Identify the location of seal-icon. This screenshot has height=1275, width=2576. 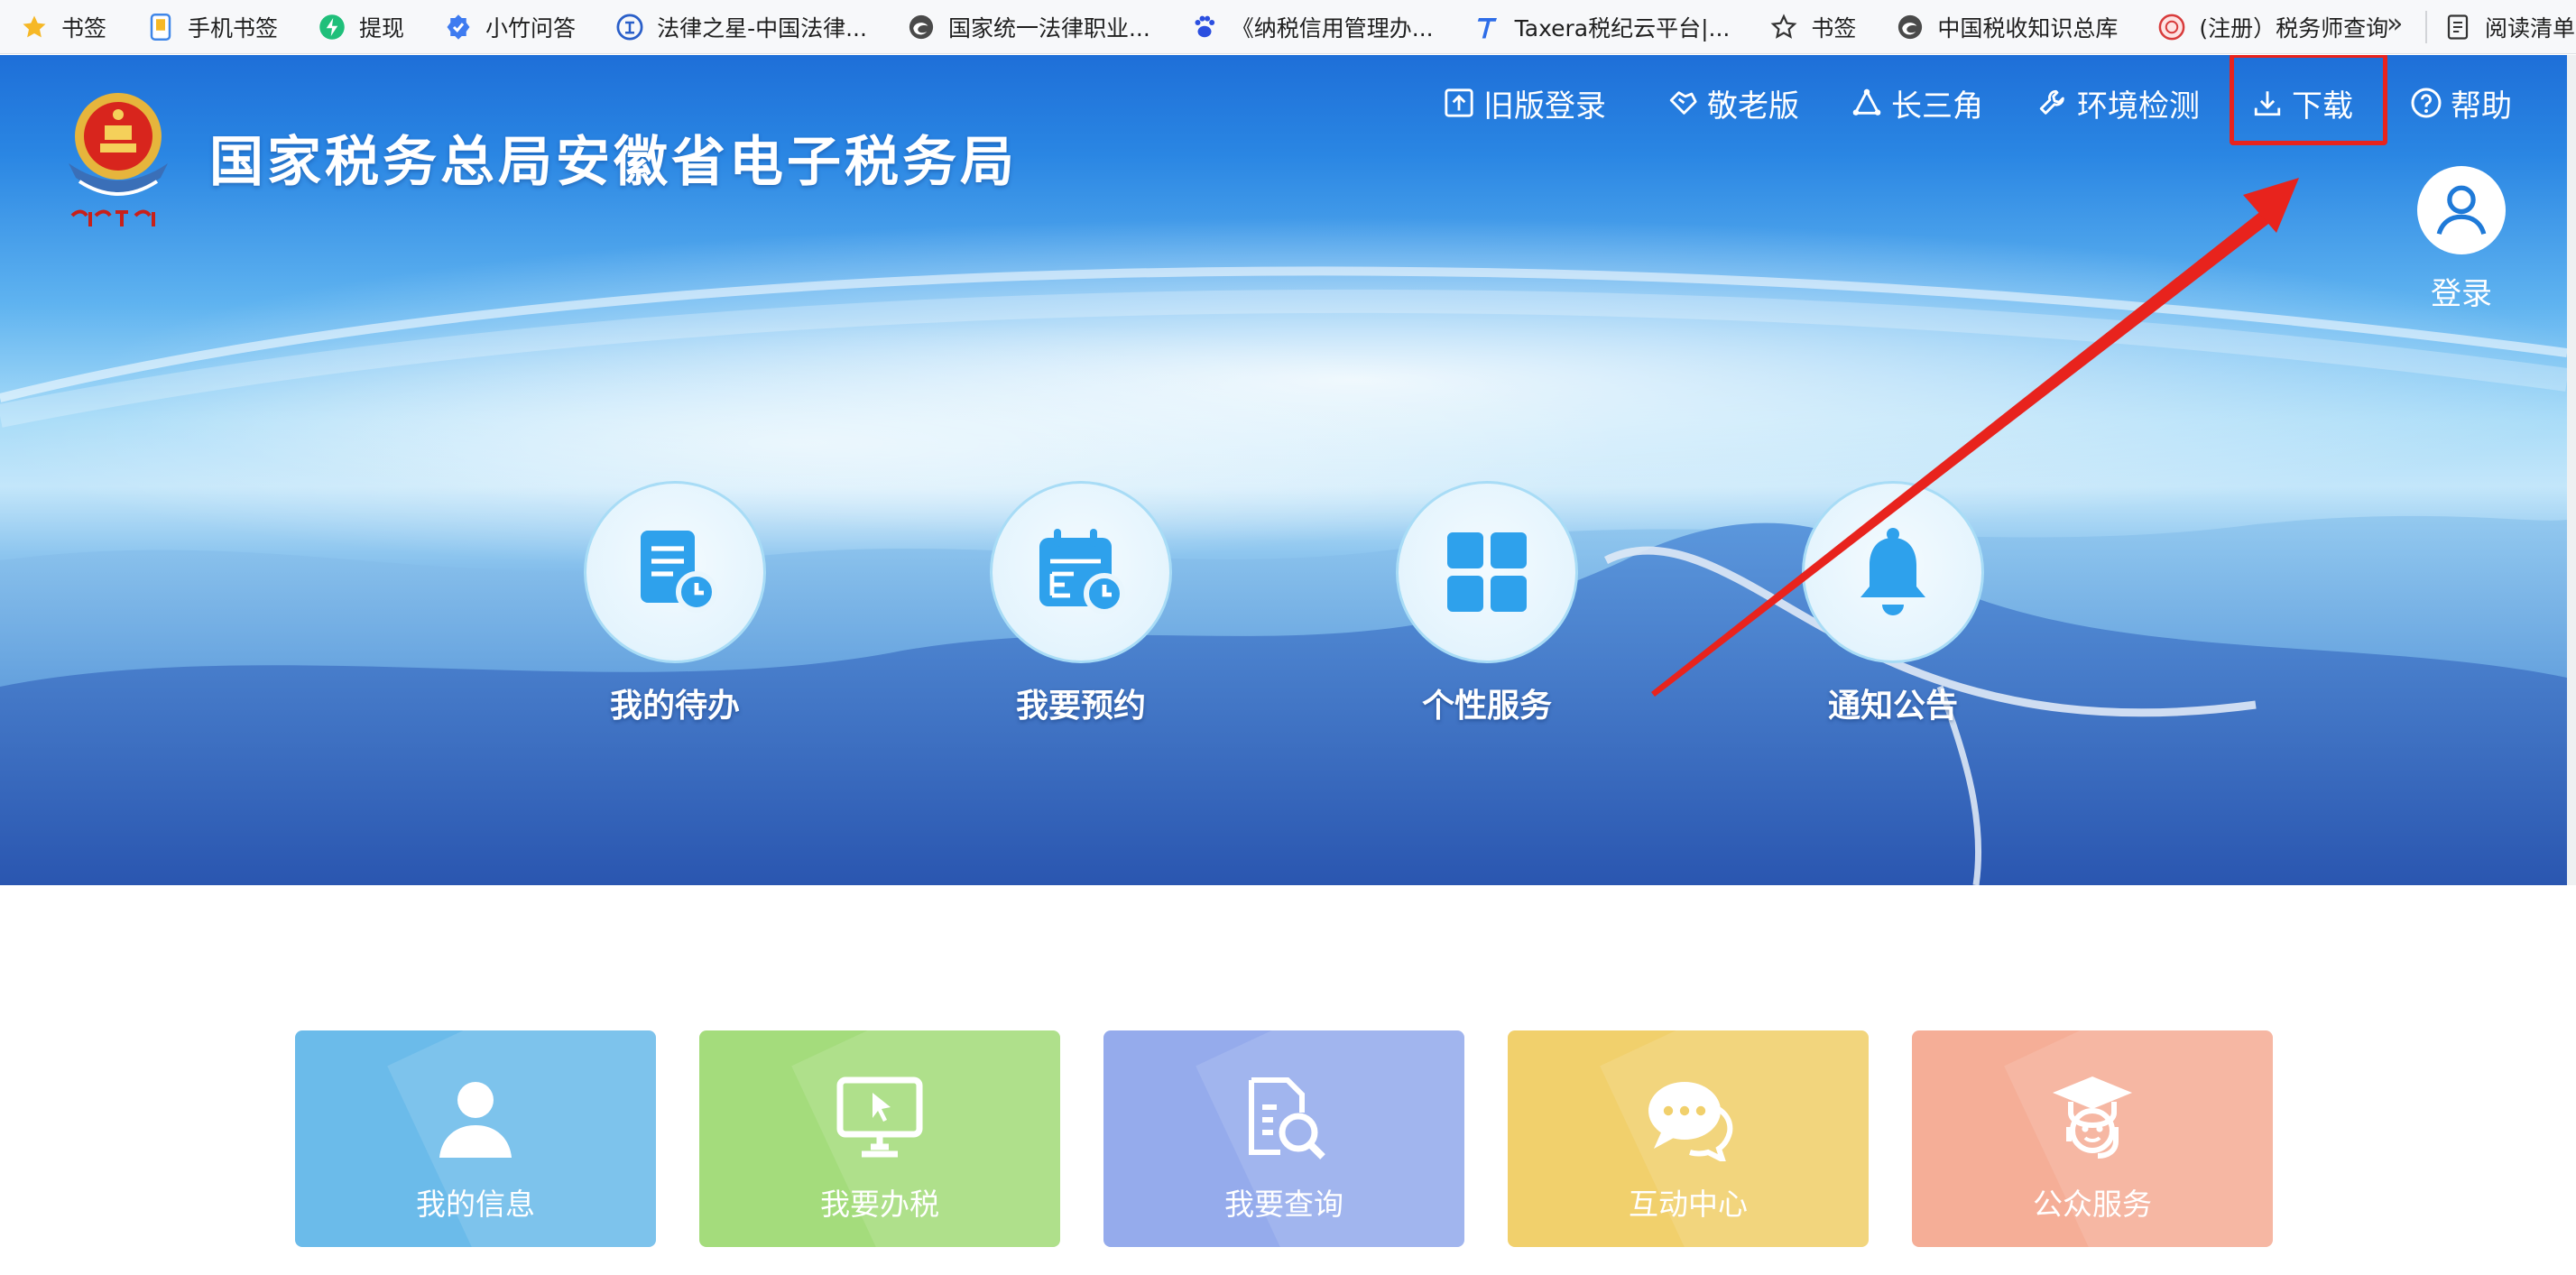
(2171, 27).